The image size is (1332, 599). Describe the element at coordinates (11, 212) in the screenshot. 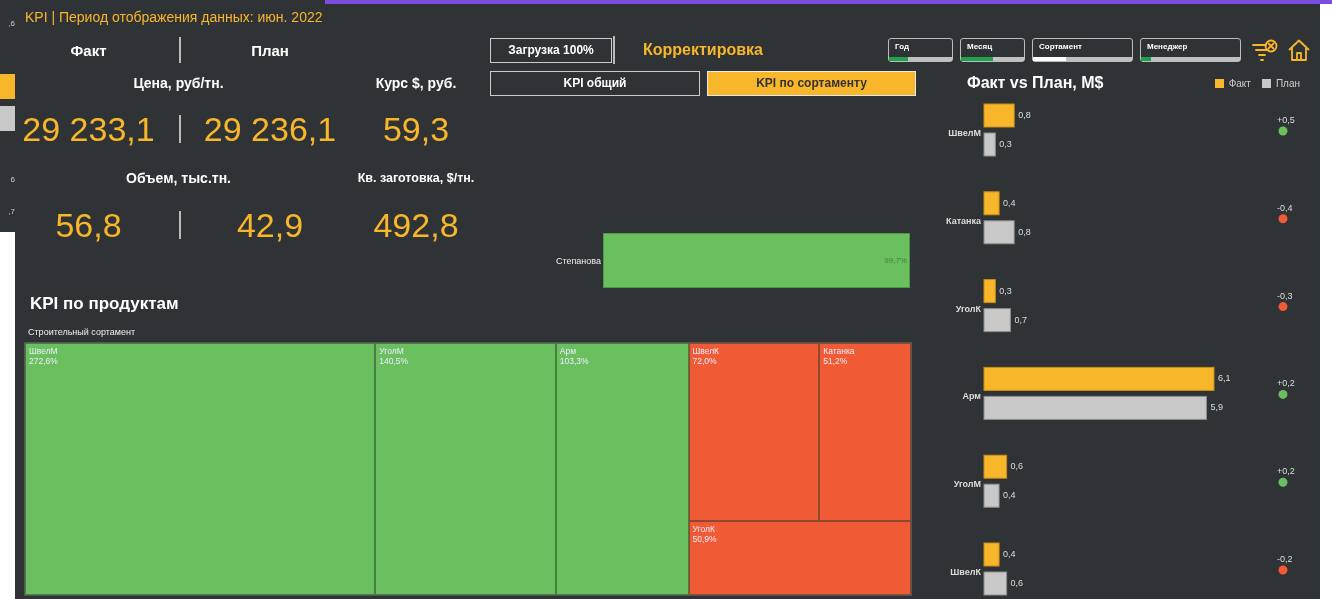

I see `chart-value: ,7` at that location.